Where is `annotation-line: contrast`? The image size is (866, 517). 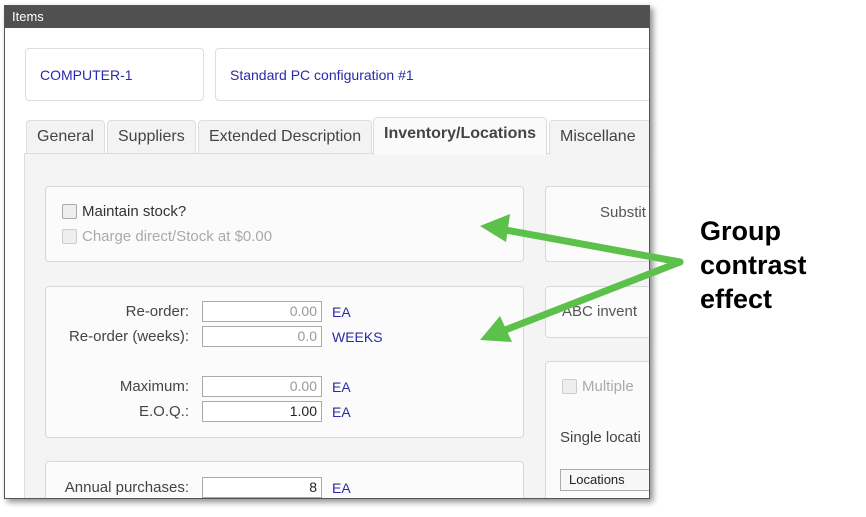 annotation-line: contrast is located at coordinates (753, 265).